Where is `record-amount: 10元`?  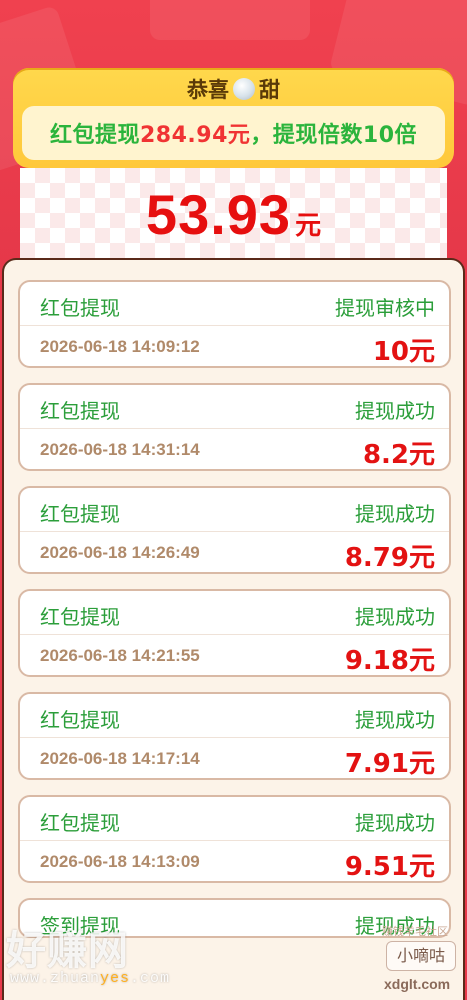
record-amount: 10元 is located at coordinates (403, 352).